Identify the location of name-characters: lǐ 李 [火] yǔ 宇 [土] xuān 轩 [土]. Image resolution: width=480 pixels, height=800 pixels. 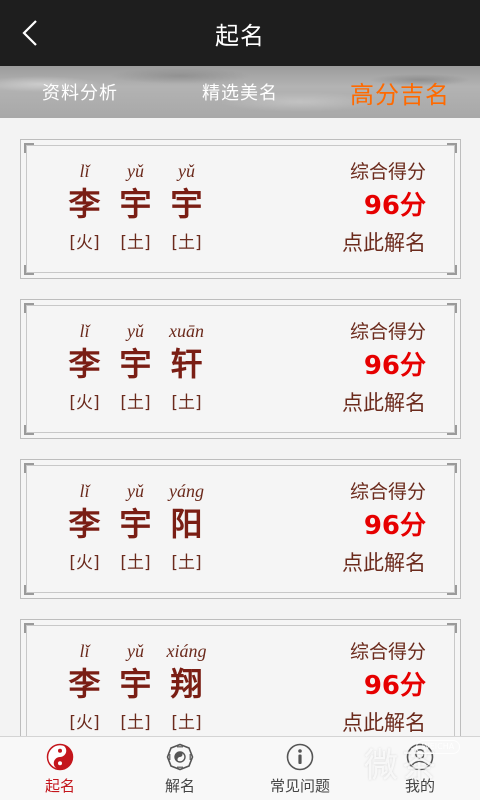
(135, 368).